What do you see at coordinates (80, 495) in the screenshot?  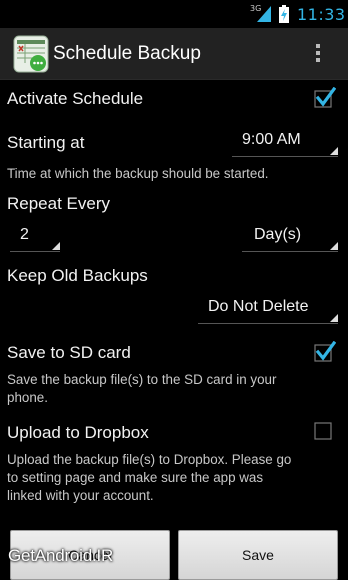 I see `upload-dropbox-description-line-3: linked with your account.` at bounding box center [80, 495].